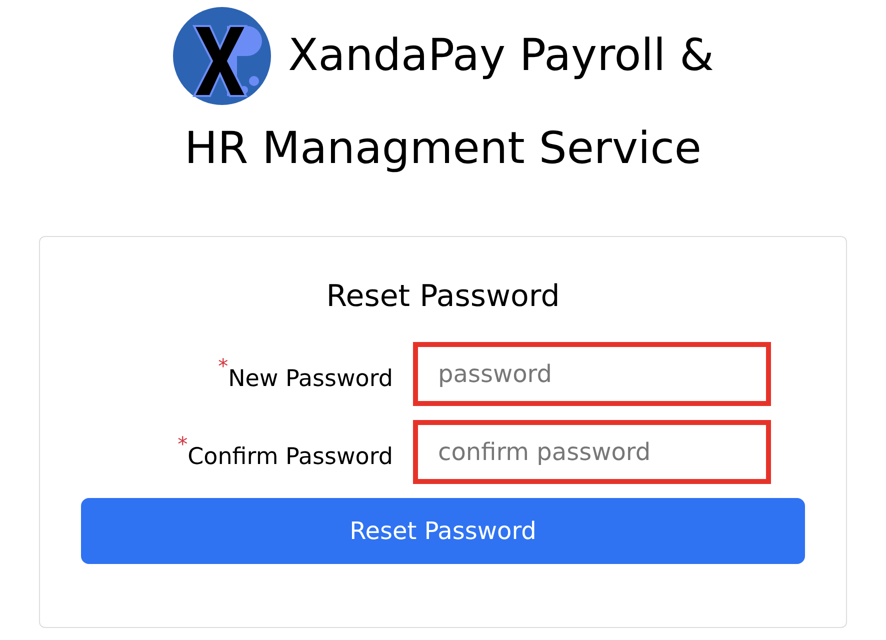 The width and height of the screenshot is (886, 640). I want to click on field-label: Confirm Password, so click(290, 457).